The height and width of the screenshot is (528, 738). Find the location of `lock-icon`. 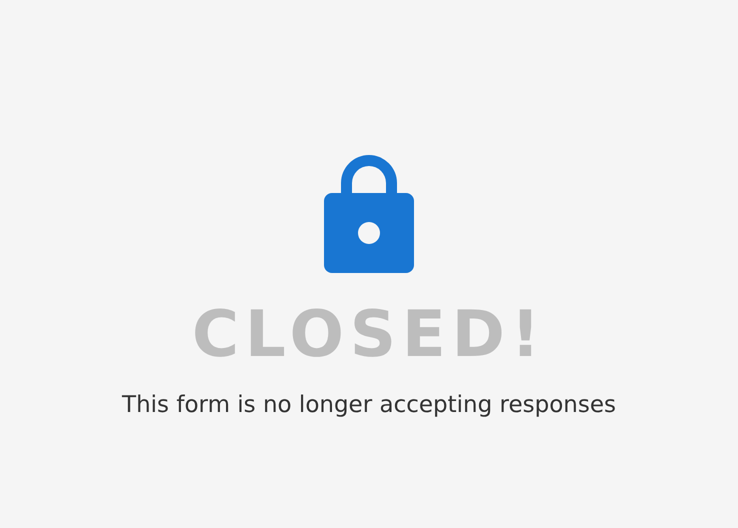

lock-icon is located at coordinates (369, 214).